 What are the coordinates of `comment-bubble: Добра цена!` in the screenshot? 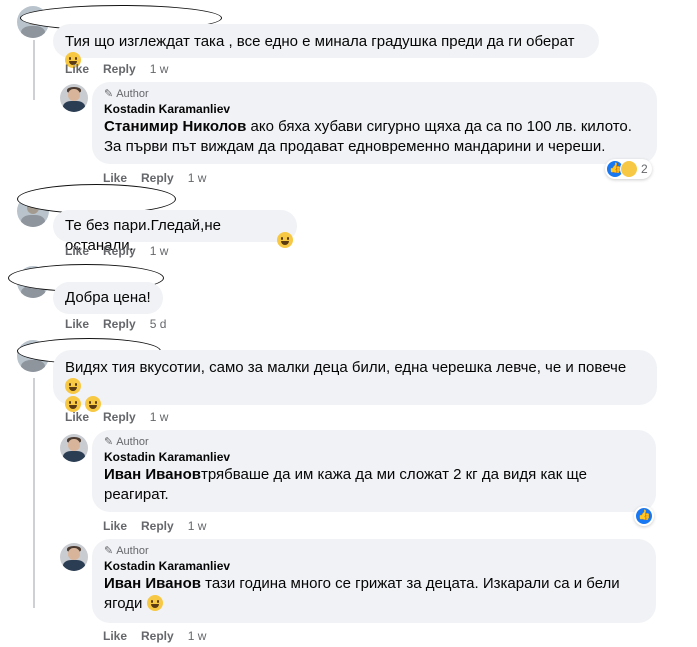 It's located at (108, 298).